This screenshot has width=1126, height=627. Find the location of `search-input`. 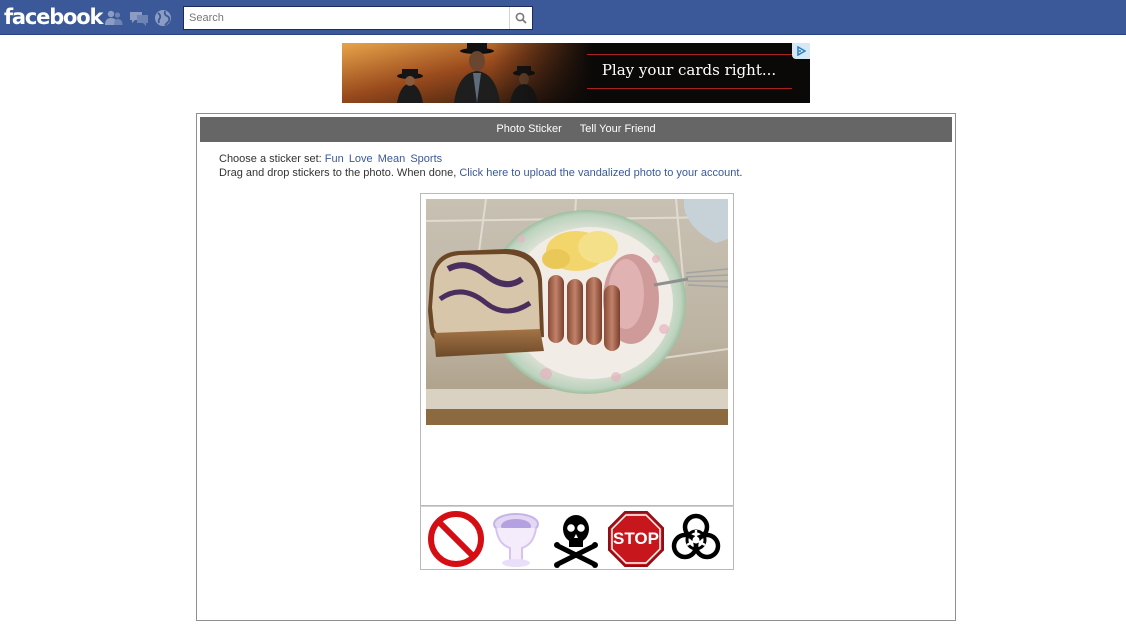

search-input is located at coordinates (346, 18).